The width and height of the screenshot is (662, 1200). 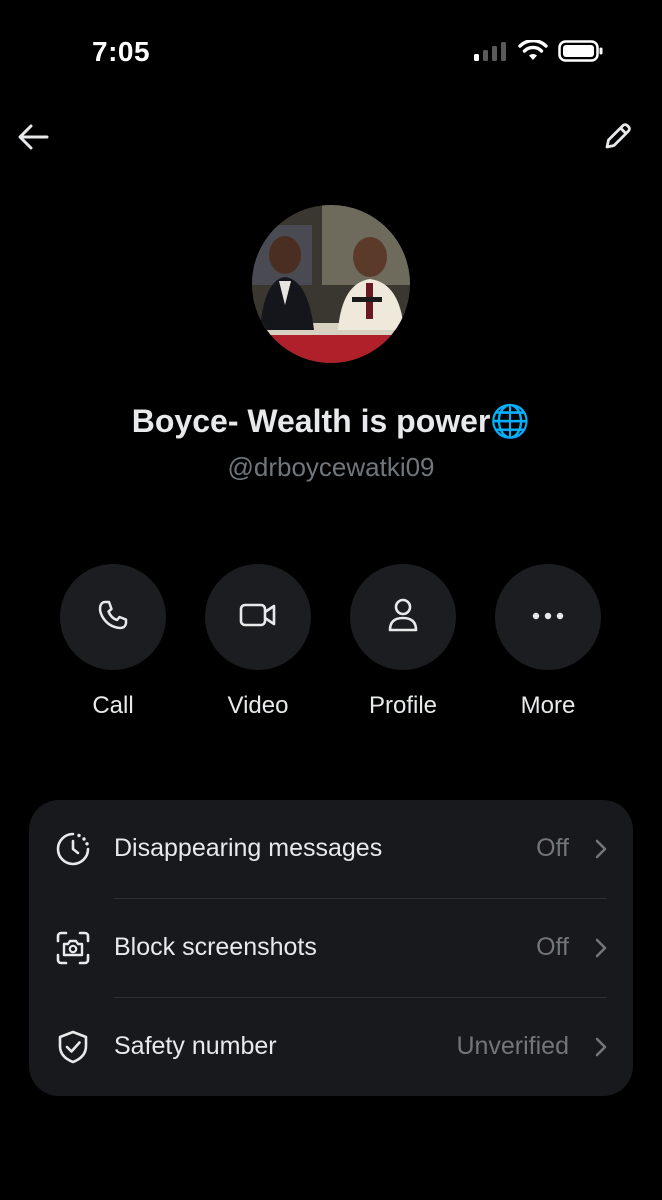 I want to click on back-button, so click(x=33, y=139).